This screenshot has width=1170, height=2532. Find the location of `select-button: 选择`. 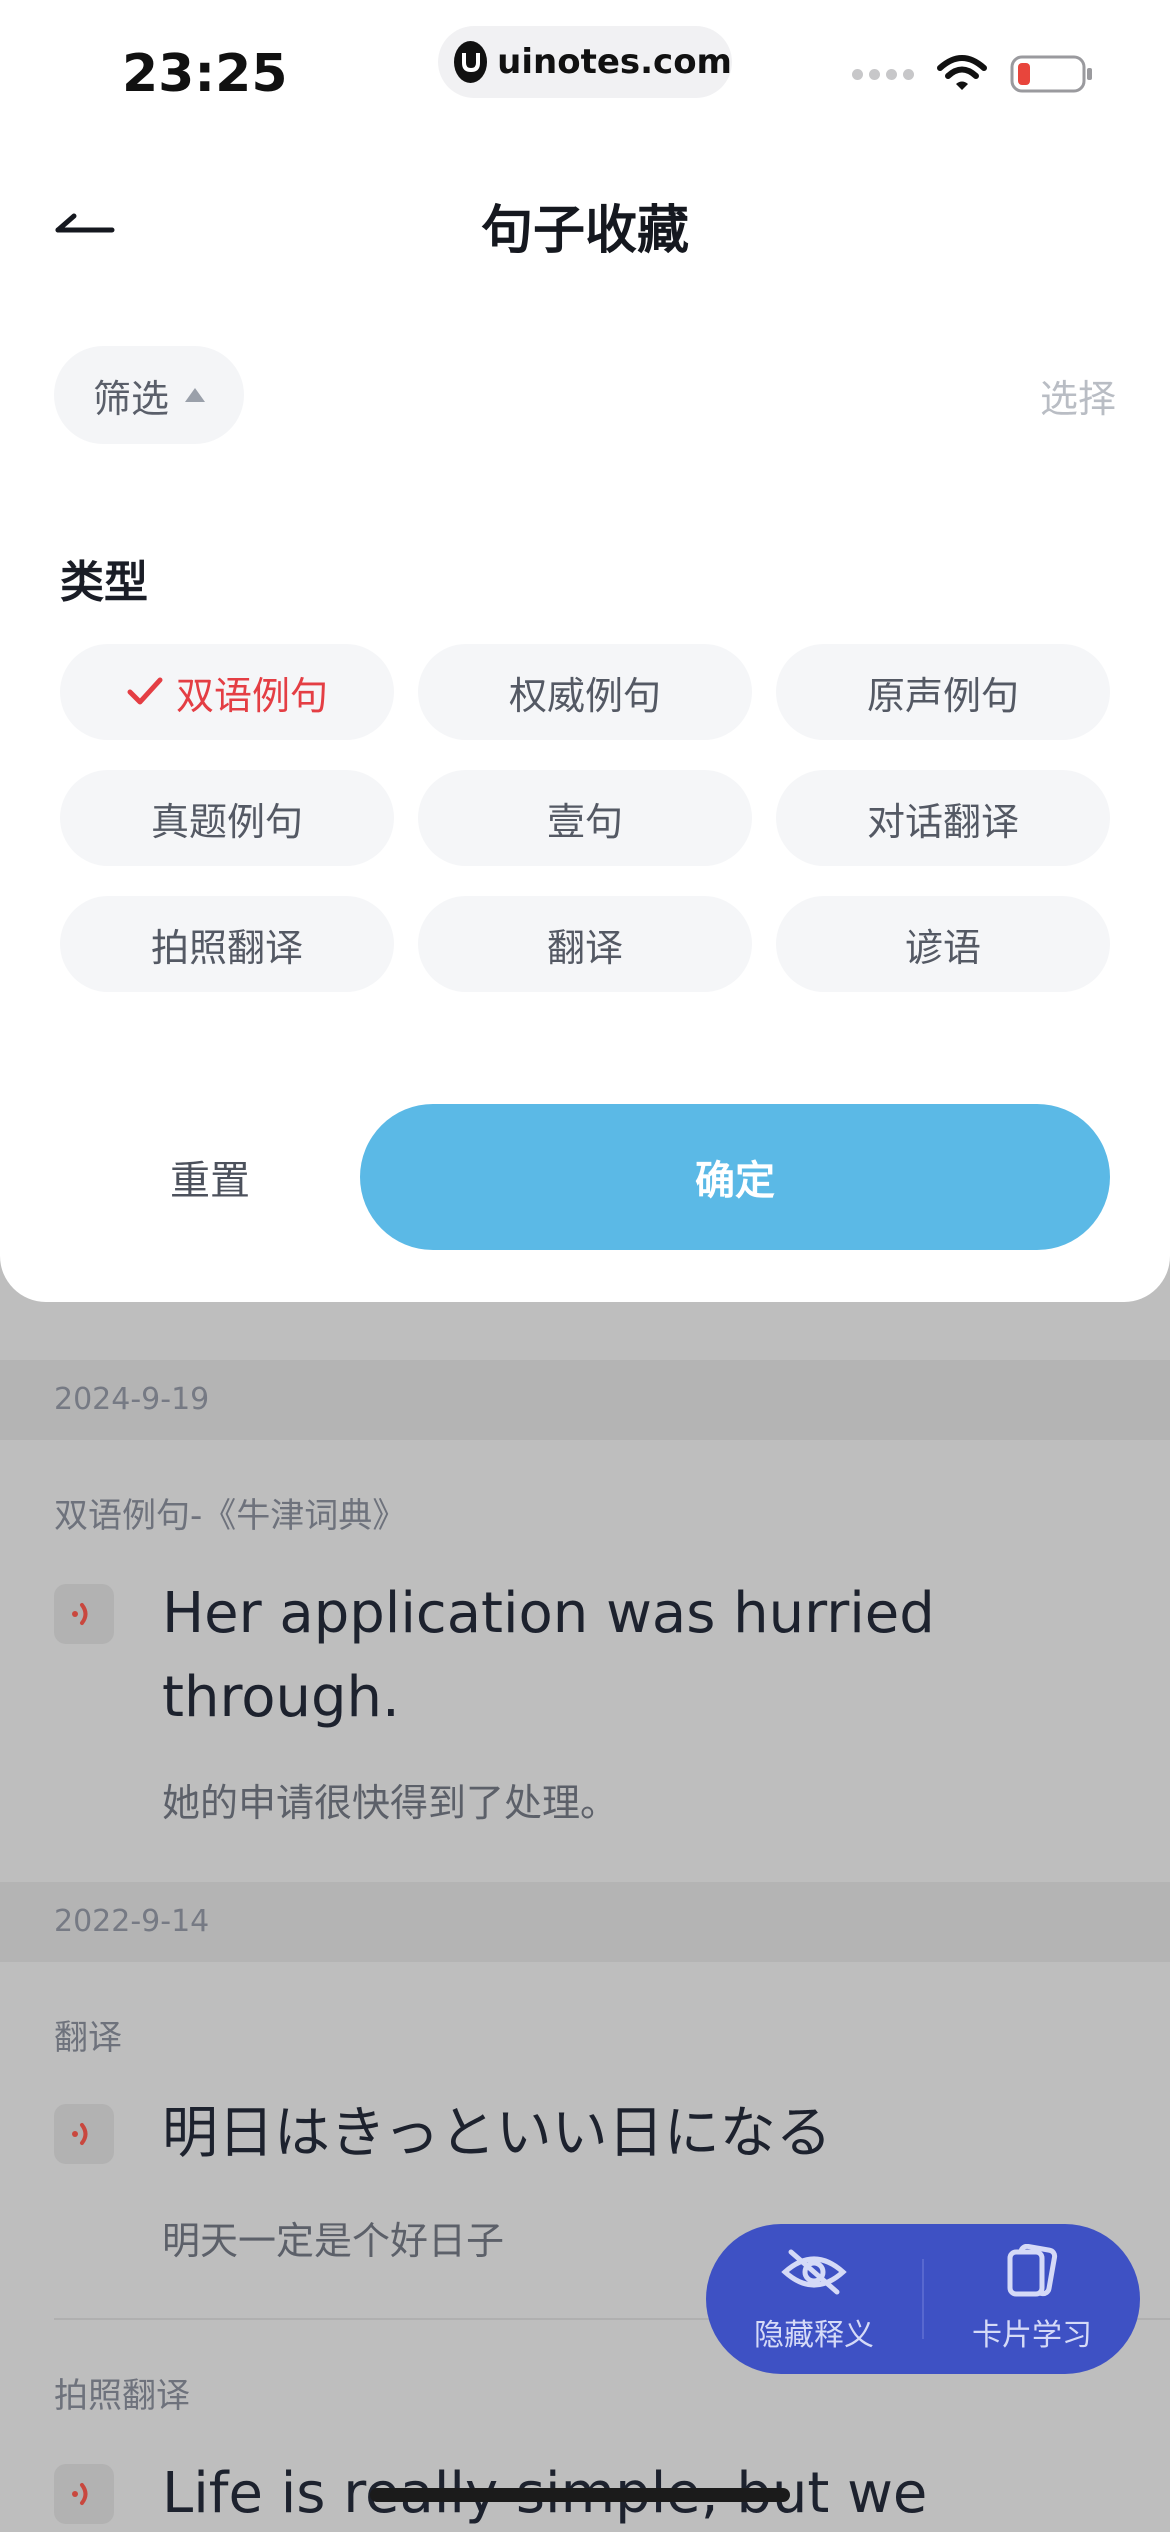

select-button: 选择 is located at coordinates (1078, 395).